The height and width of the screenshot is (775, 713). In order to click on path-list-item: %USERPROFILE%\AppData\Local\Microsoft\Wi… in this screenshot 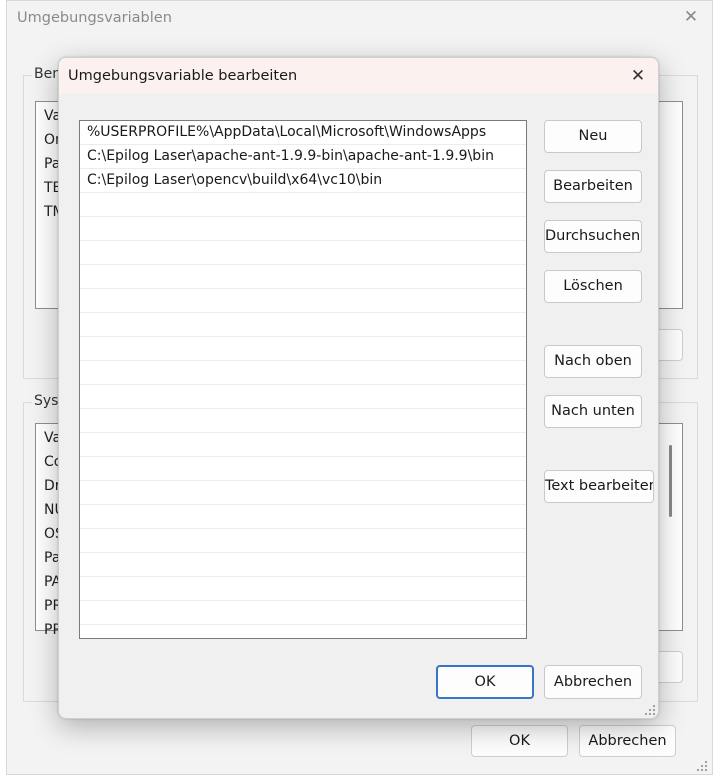, I will do `click(303, 133)`.